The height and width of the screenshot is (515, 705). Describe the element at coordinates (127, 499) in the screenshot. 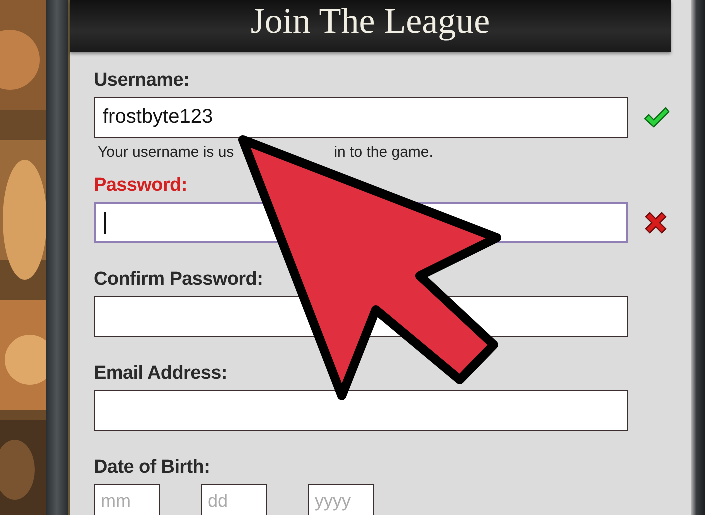

I see `date-field: mm` at that location.